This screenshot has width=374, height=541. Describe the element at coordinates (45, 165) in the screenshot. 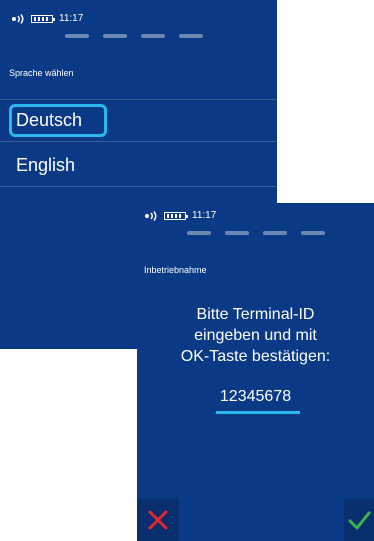

I see `language-option-english: English` at that location.